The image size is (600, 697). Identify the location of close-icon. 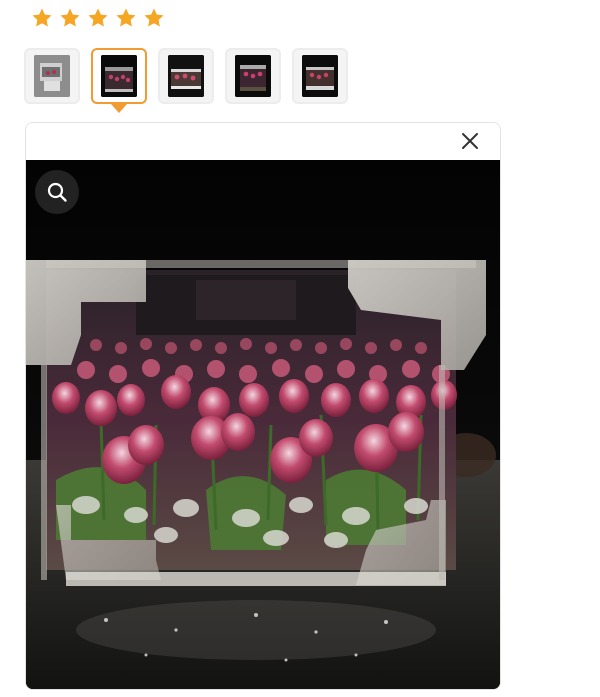
(470, 141).